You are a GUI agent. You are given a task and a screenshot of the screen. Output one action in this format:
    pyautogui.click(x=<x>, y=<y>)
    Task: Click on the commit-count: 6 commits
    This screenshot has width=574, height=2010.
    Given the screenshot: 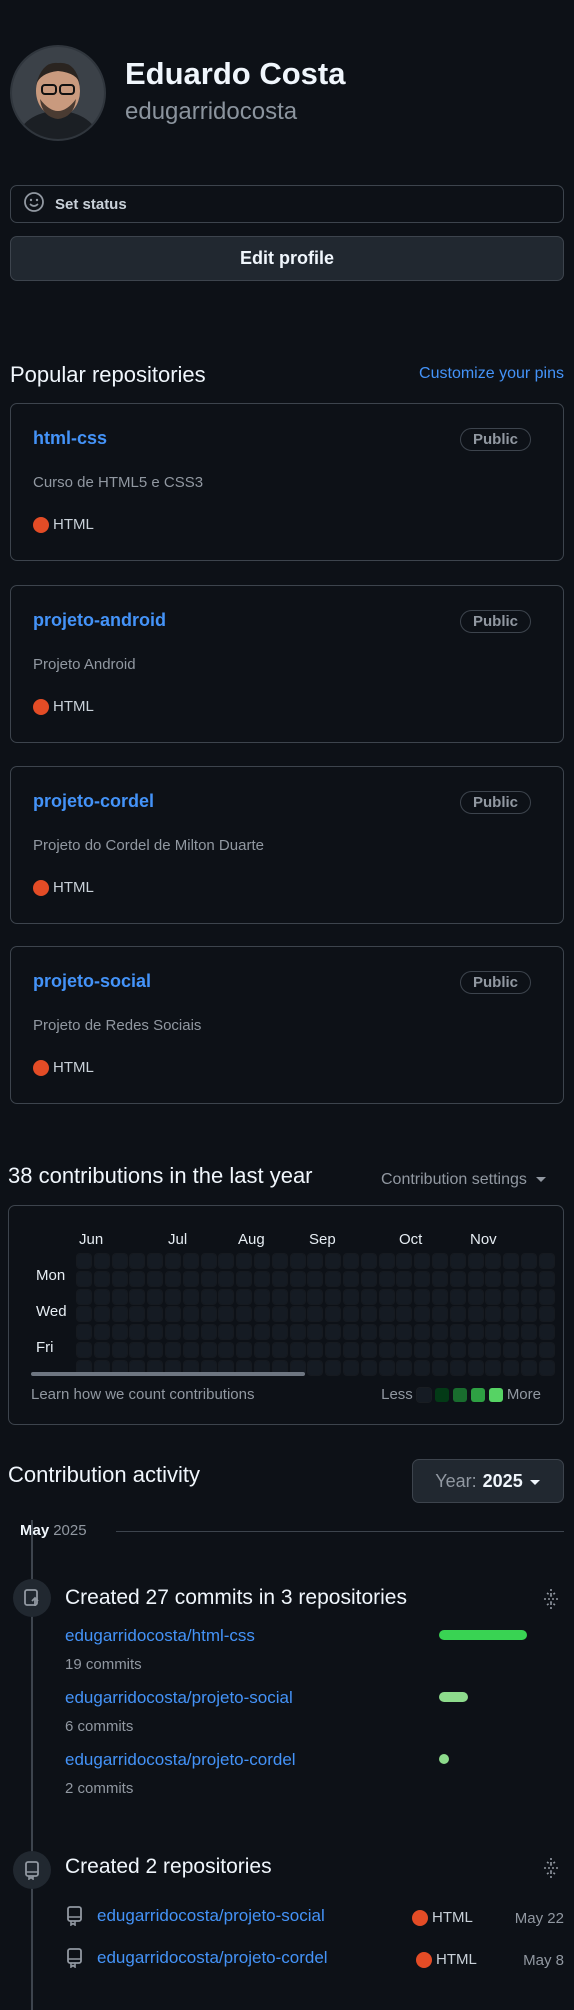 What is the action you would take?
    pyautogui.click(x=99, y=1726)
    